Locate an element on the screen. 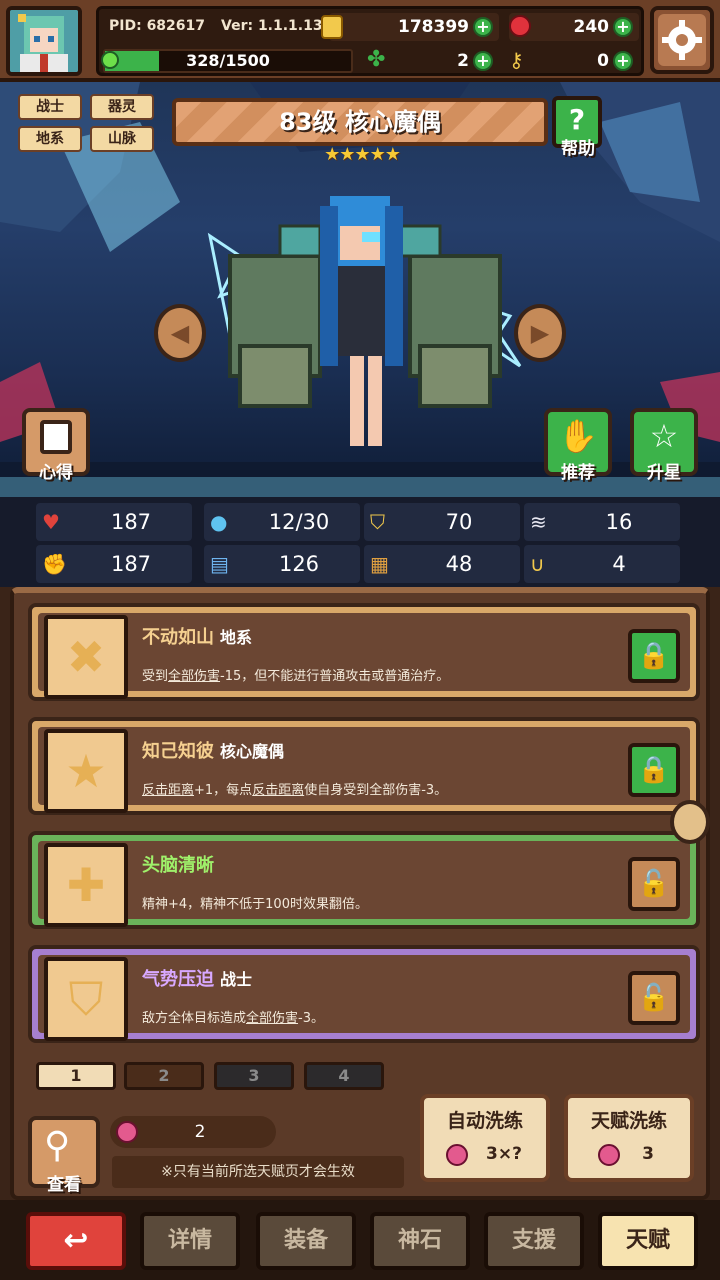 This screenshot has height=1280, width=720. gold-coin-icon is located at coordinates (332, 27).